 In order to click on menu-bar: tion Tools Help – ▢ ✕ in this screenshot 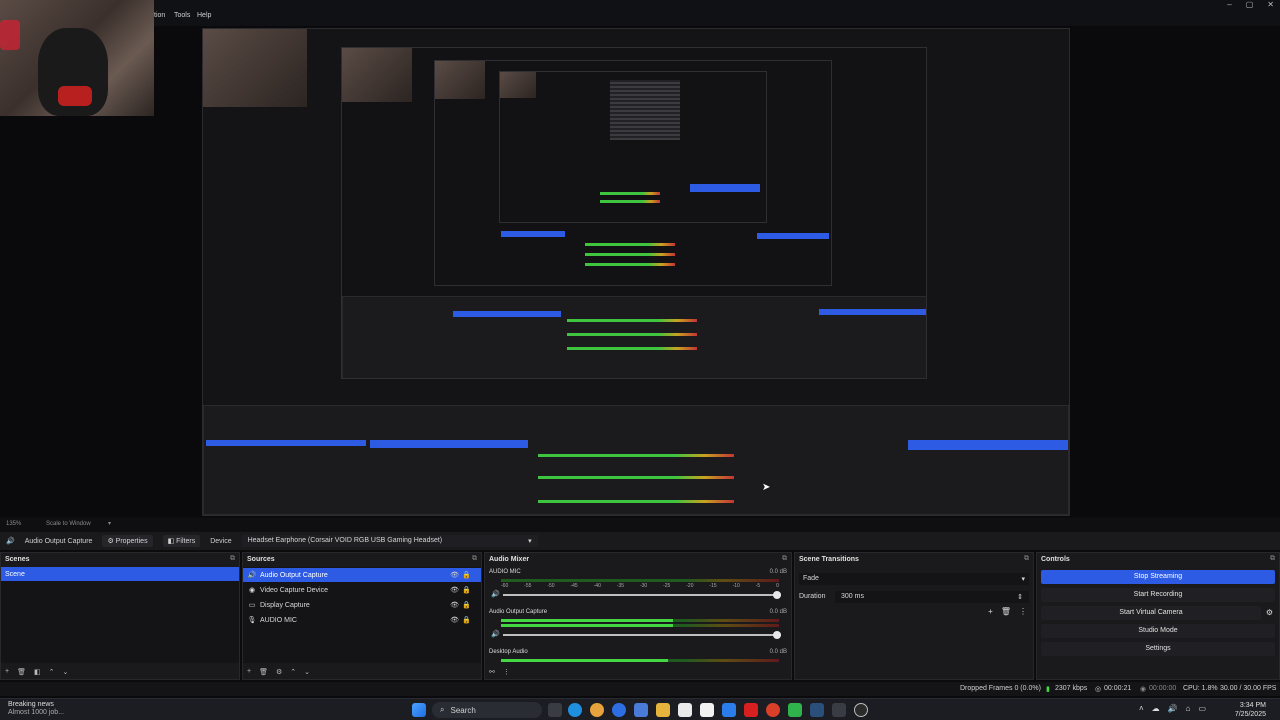, I will do `click(640, 13)`.